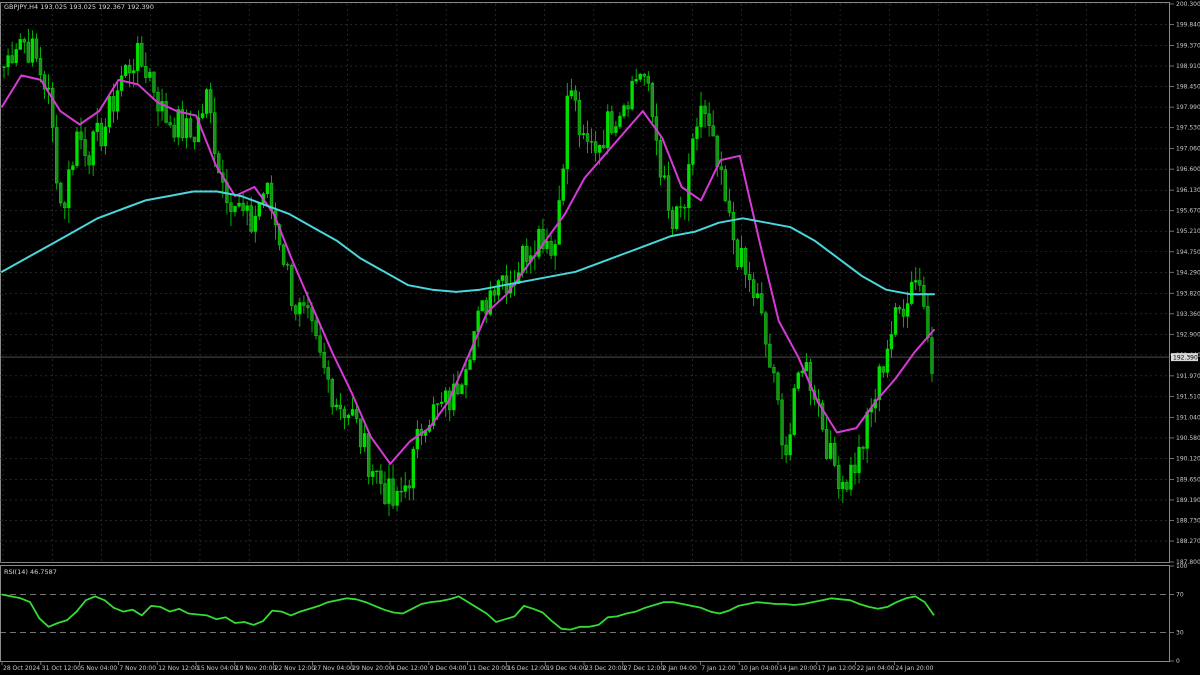 This screenshot has height=675, width=1200. What do you see at coordinates (448, 668) in the screenshot?
I see `time-tick-label: 9 Dec 04:00` at bounding box center [448, 668].